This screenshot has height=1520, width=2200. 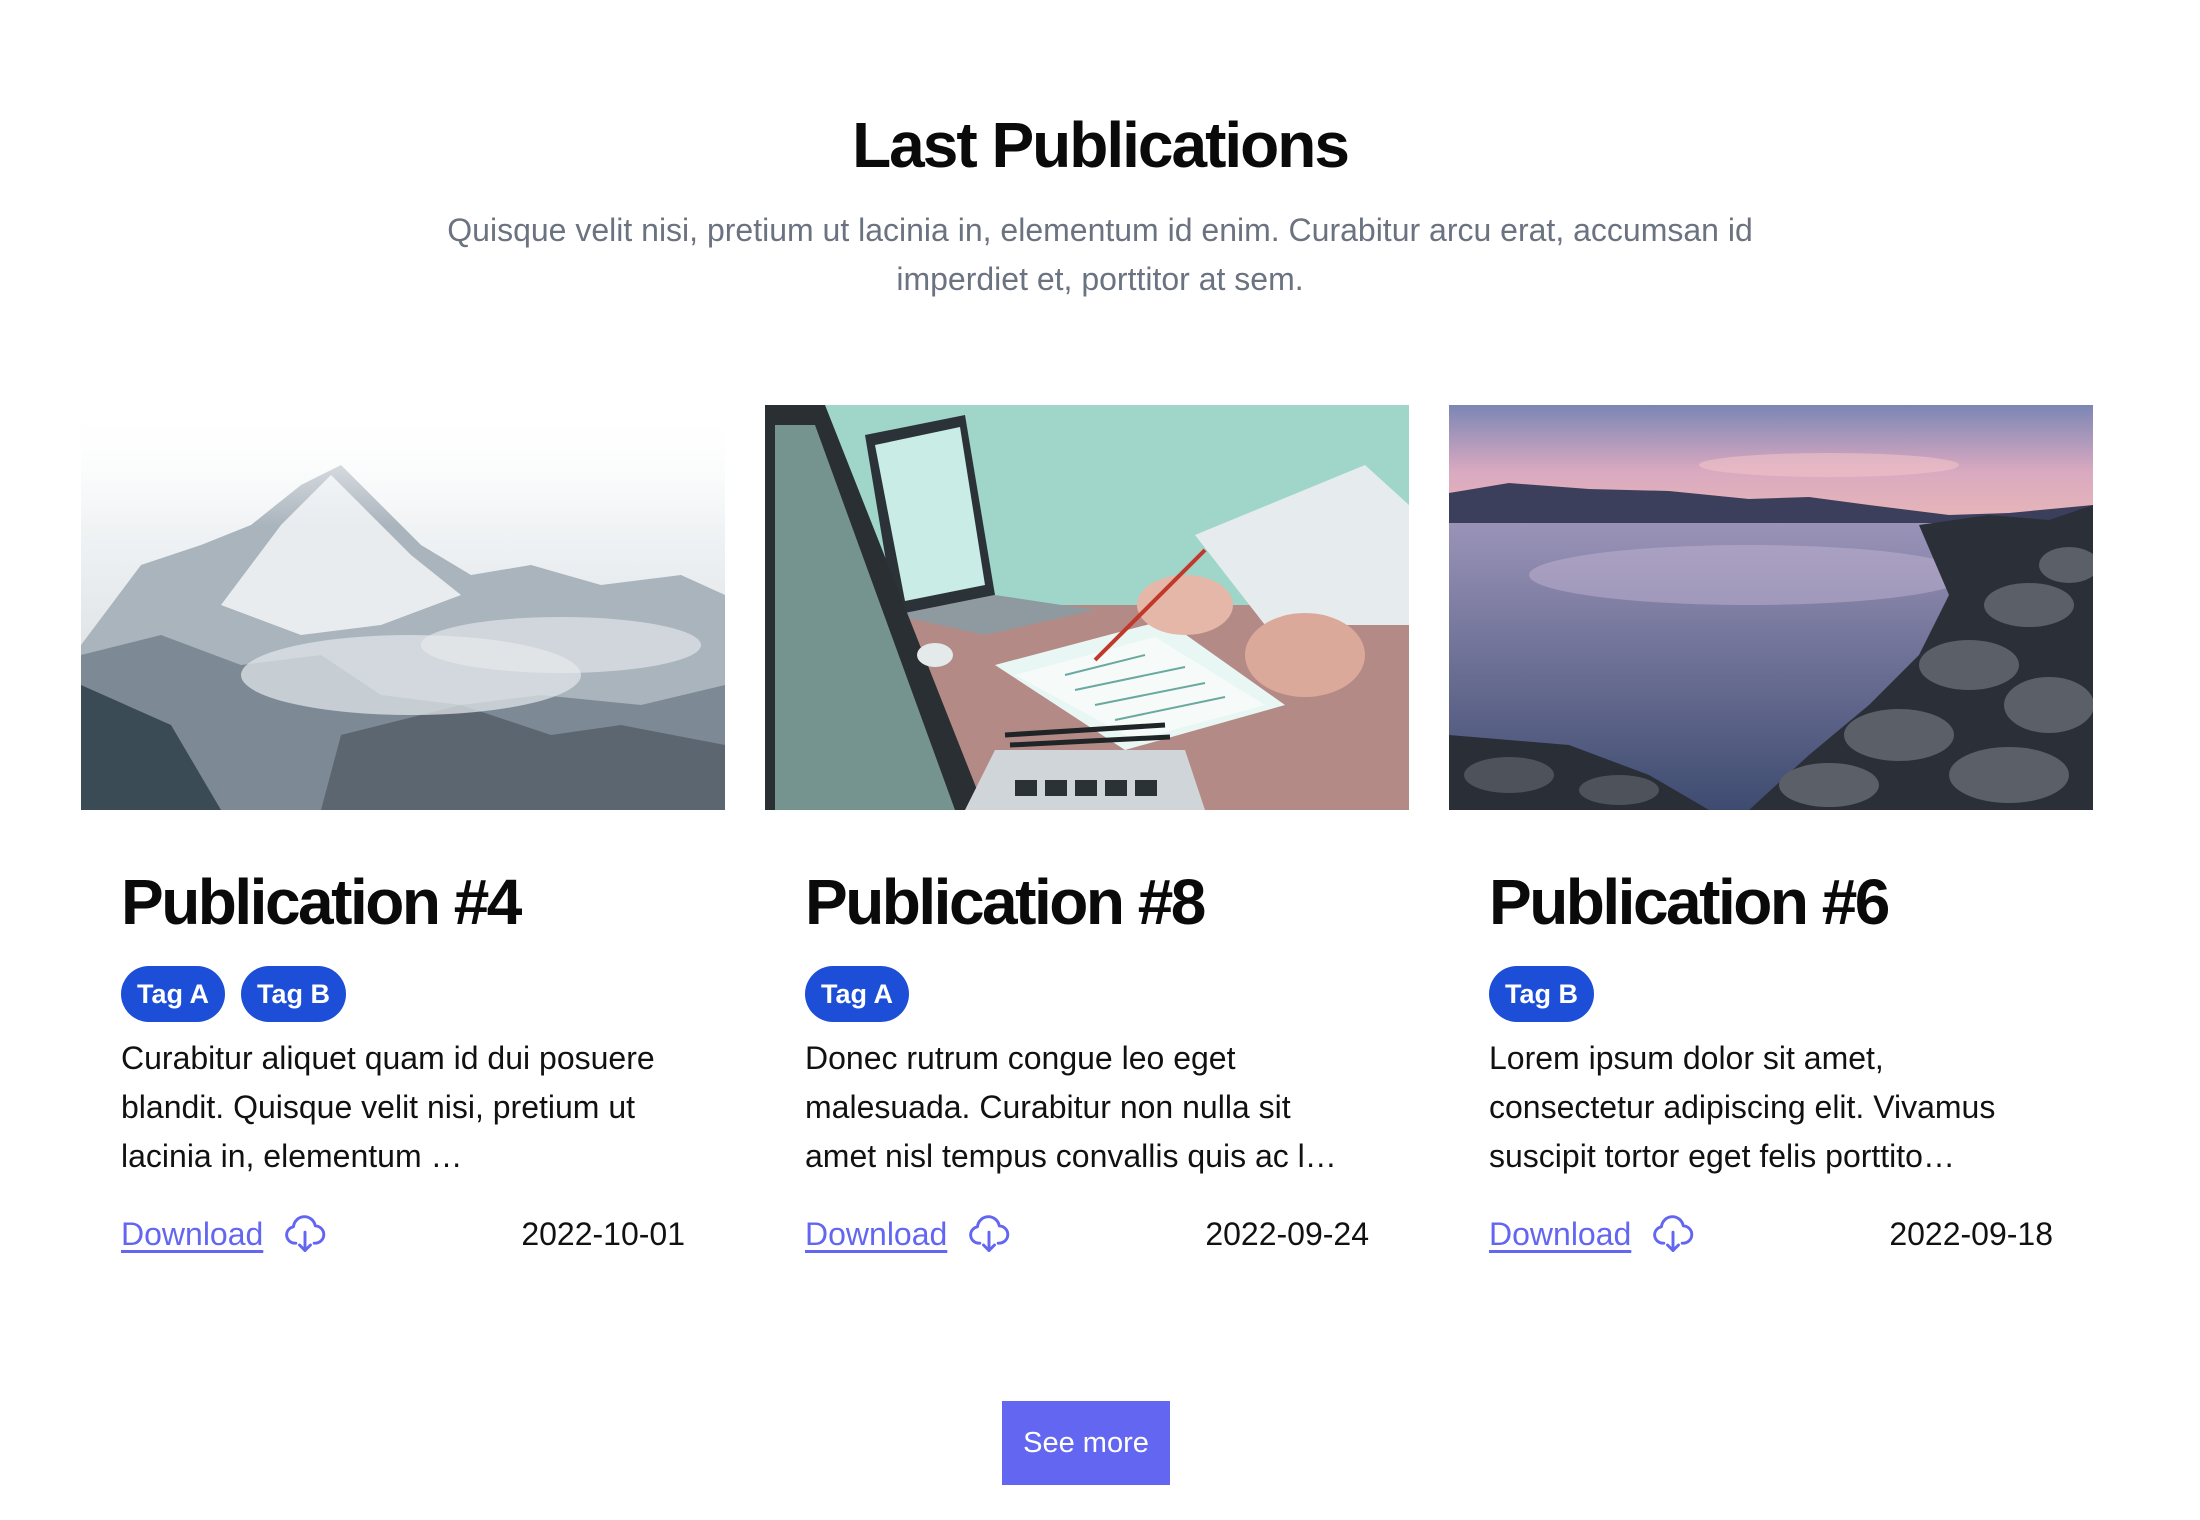 I want to click on publication-image-coast, so click(x=1771, y=607).